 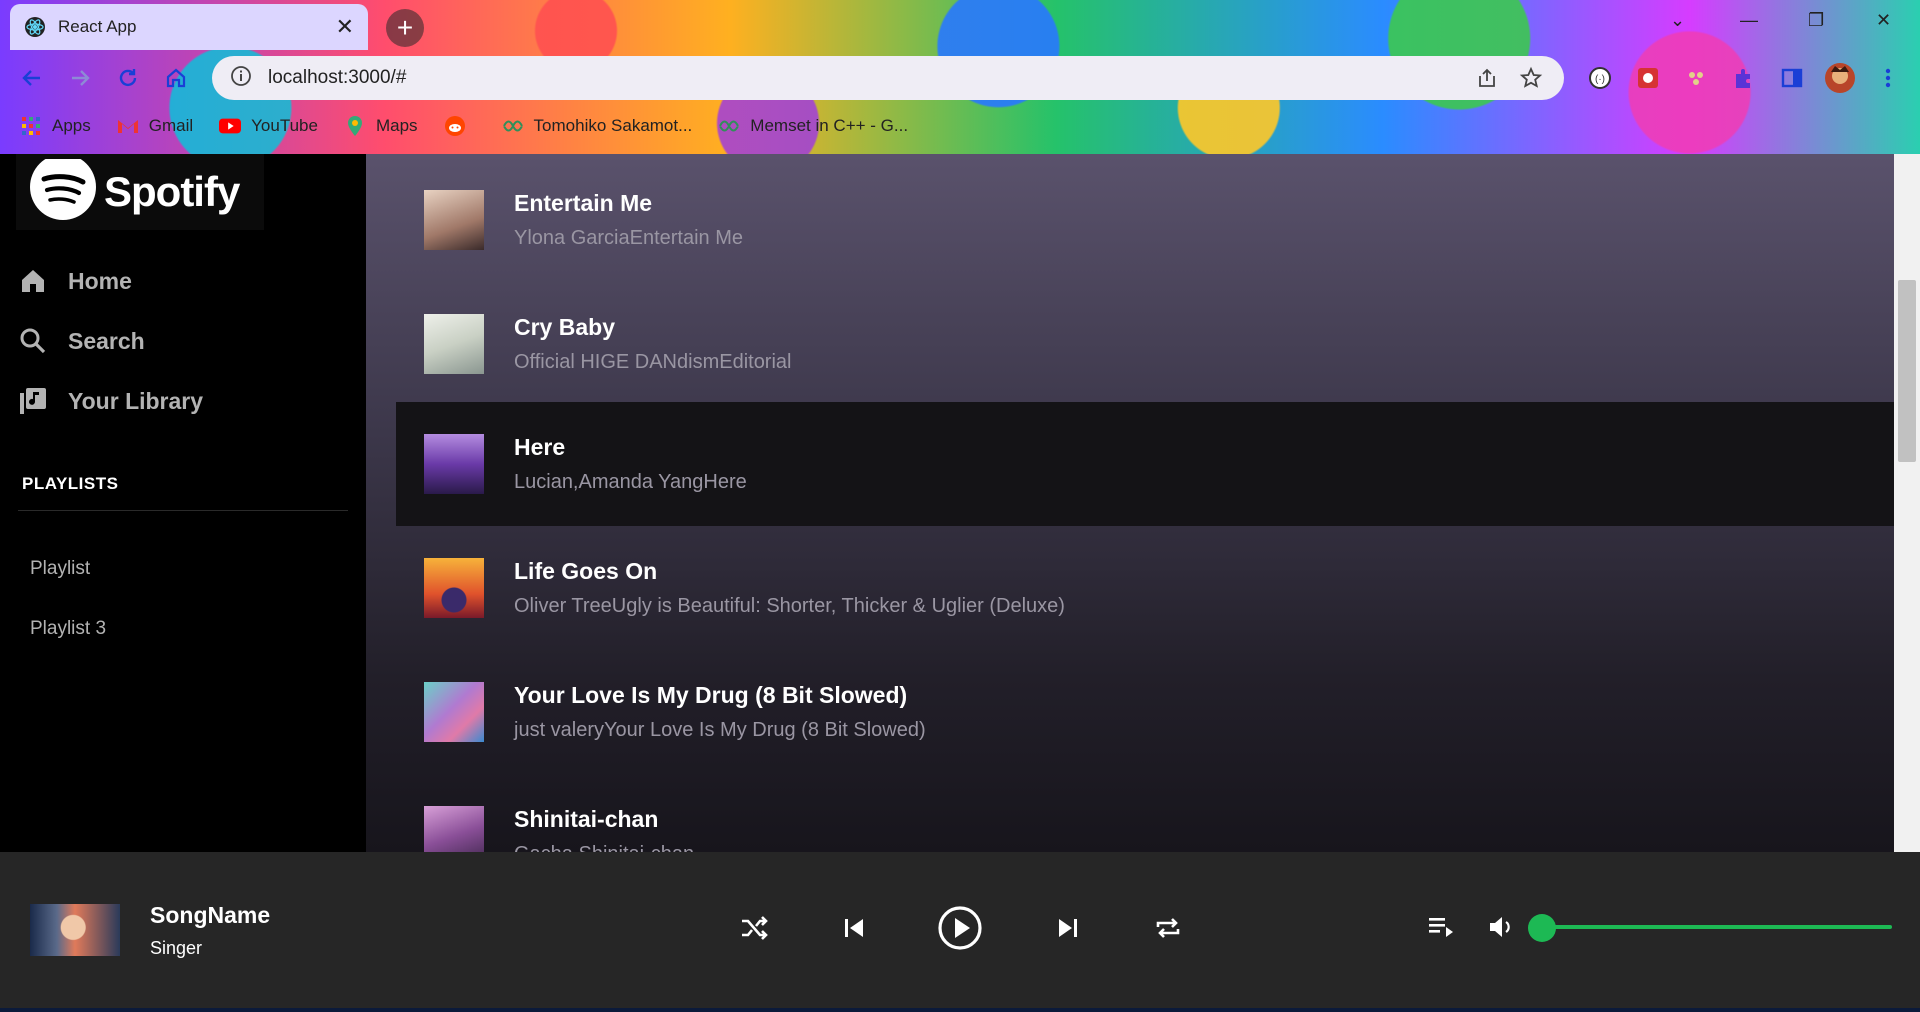 I want to click on bookmark-maps: Maps, so click(x=381, y=126).